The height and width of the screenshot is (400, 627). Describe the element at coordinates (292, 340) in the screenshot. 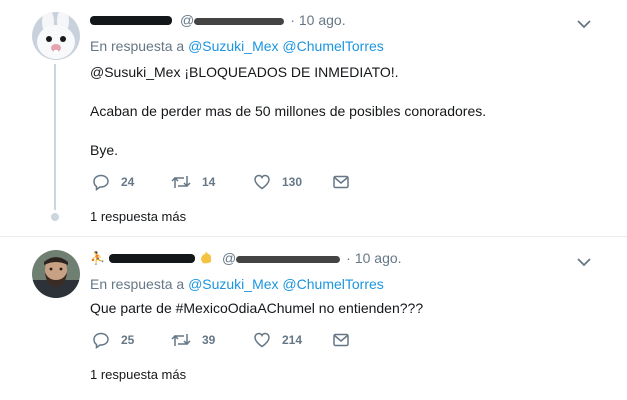

I see `like-count: 214` at that location.